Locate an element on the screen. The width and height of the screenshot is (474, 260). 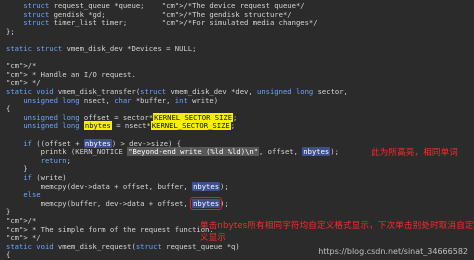
annotation-note-2: 单击nbytes所有相同字符均自定义格式显示，下次单击别处时取消自定义显示 is located at coordinates (337, 232).